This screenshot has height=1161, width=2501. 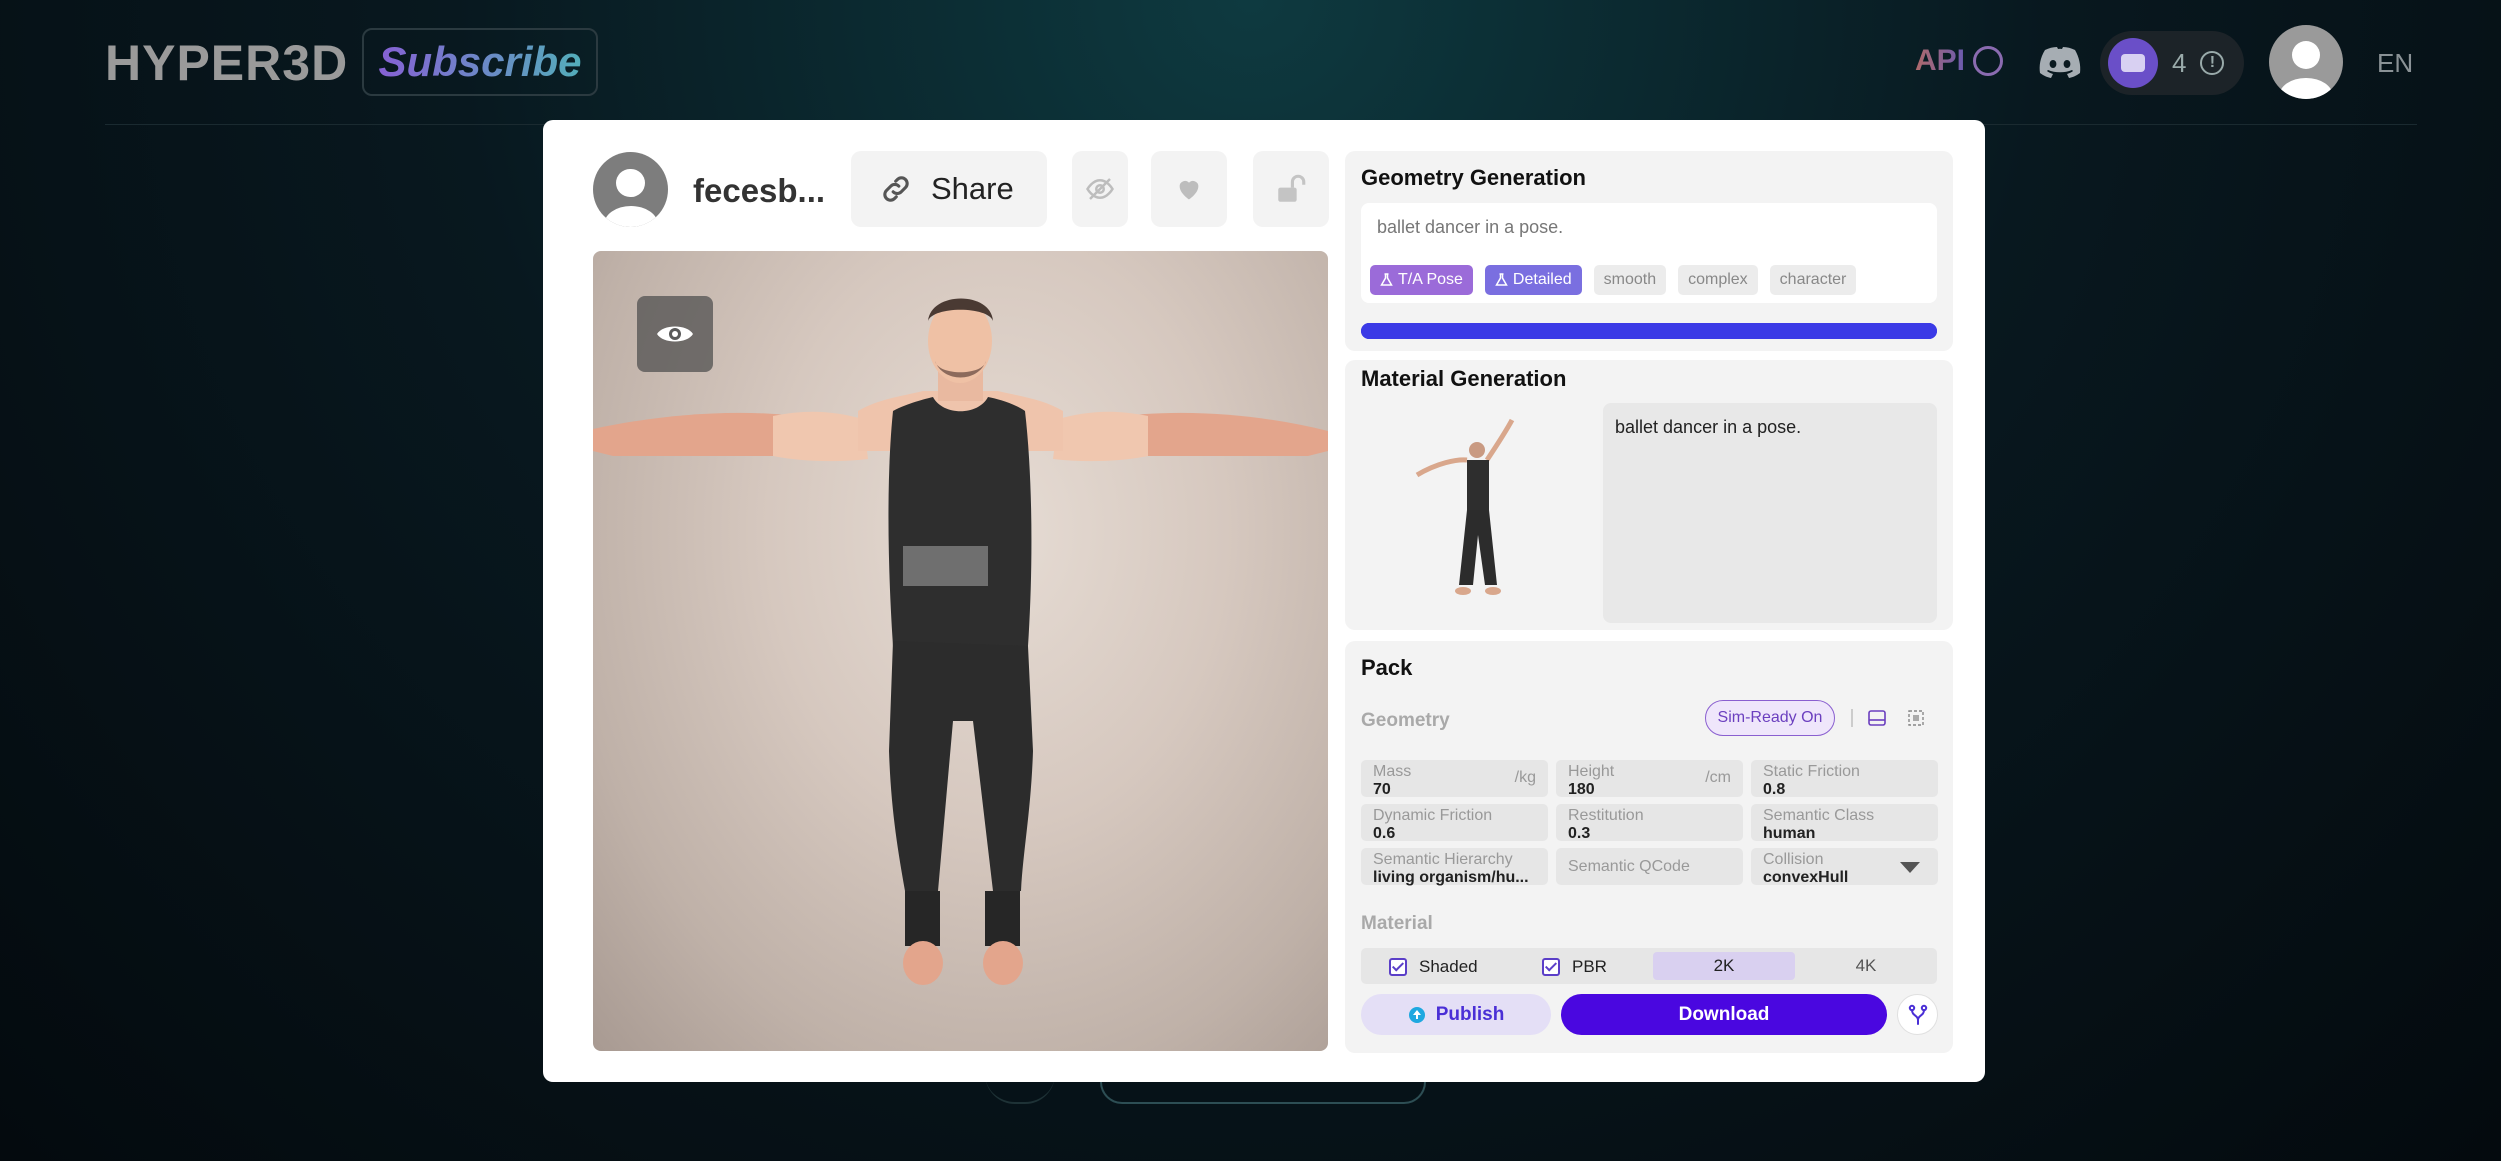 I want to click on user-avatar, so click(x=2306, y=62).